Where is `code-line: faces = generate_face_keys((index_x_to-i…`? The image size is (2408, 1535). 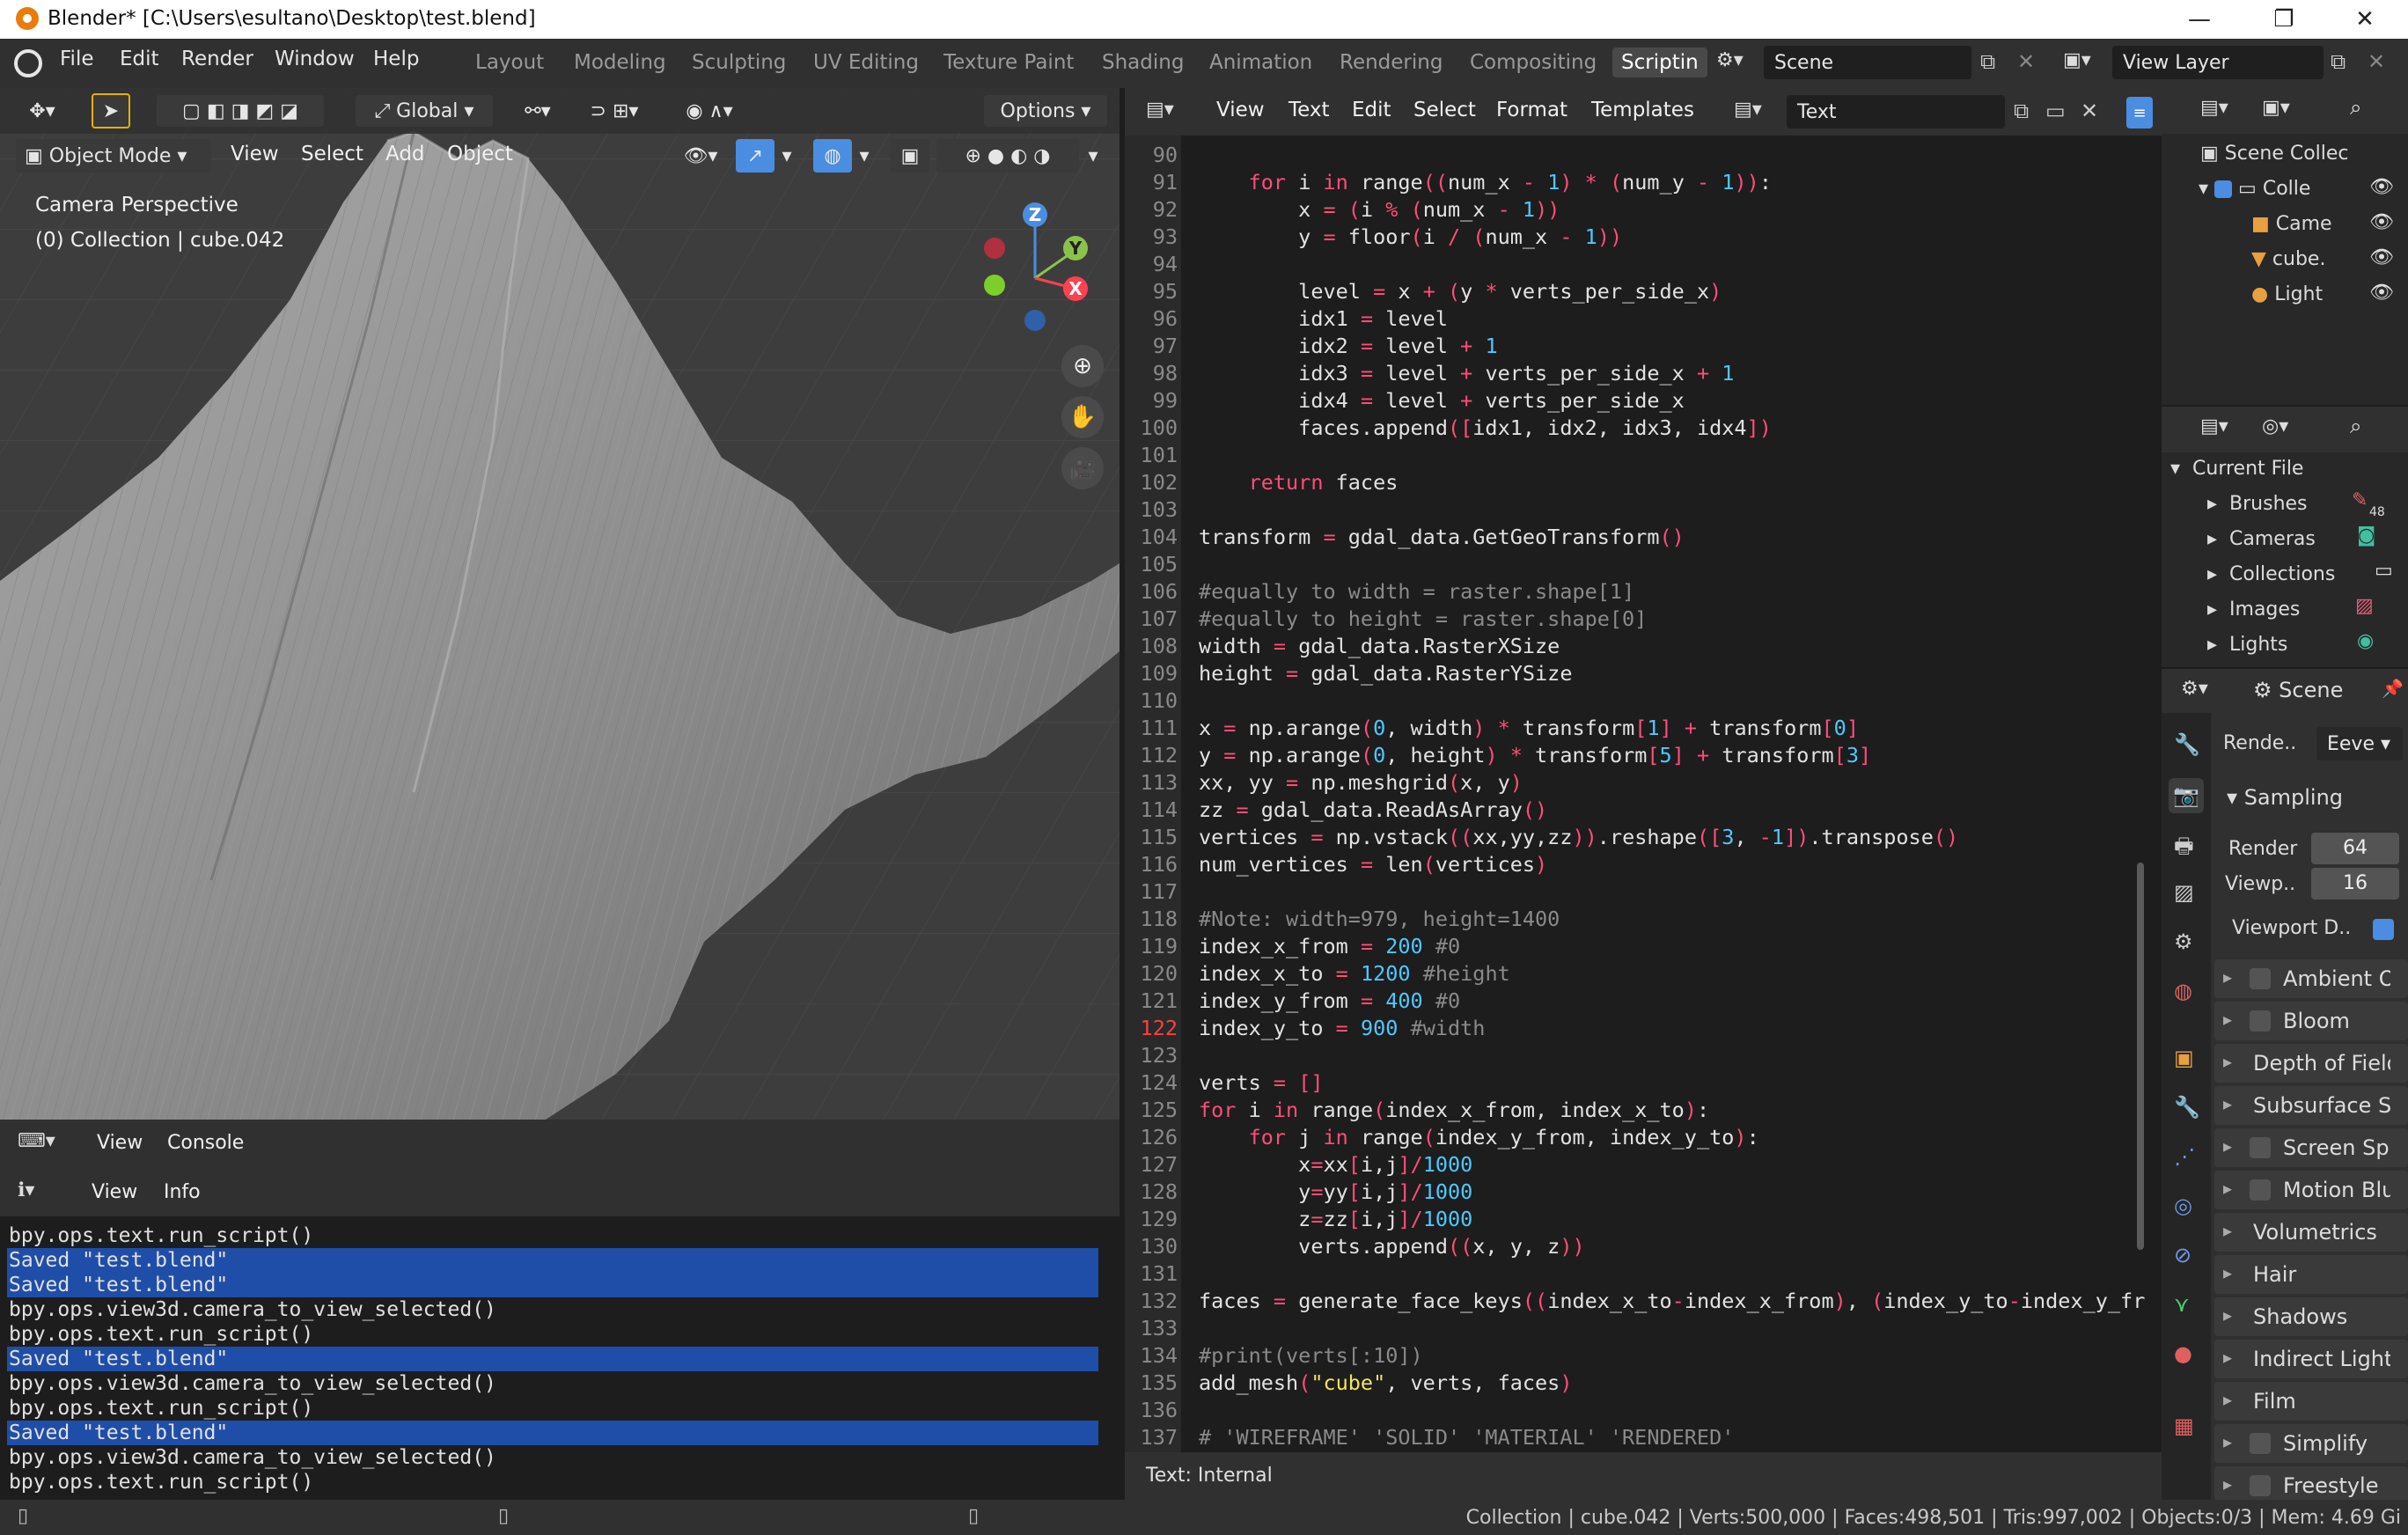 code-line: faces = generate_face_keys((index_x_to-i… is located at coordinates (1672, 1301).